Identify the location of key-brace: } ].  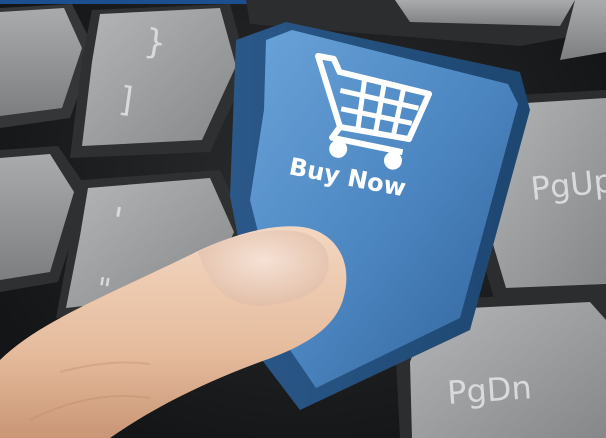
(159, 81).